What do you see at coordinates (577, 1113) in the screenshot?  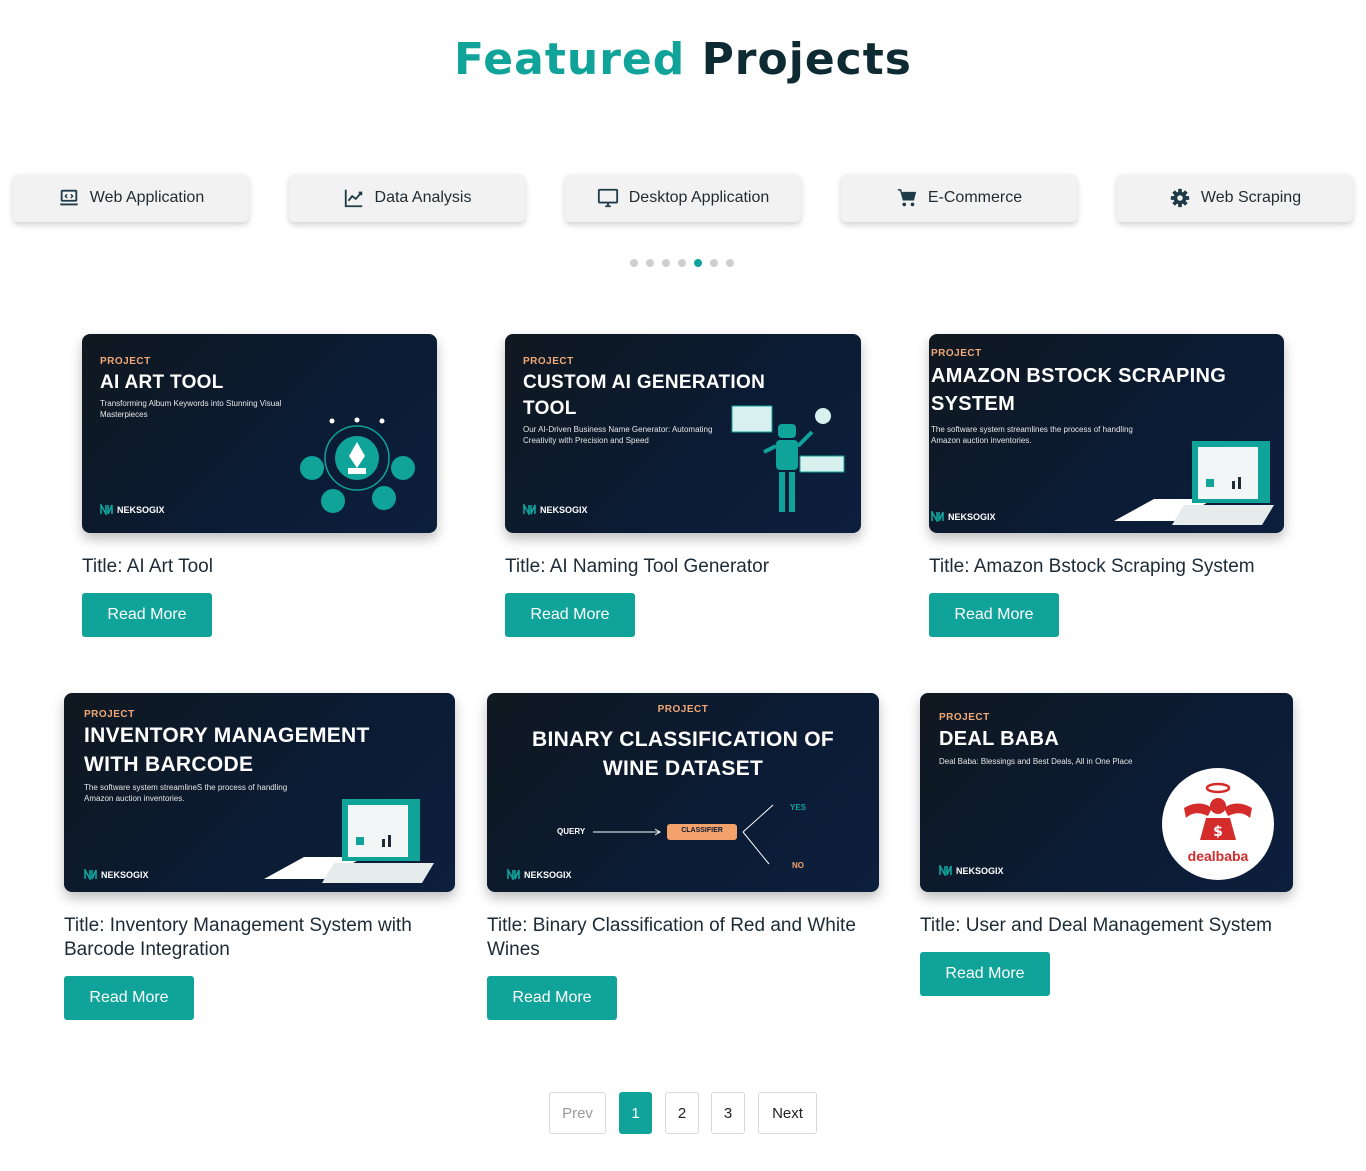 I see `prev-page-button: Prev` at bounding box center [577, 1113].